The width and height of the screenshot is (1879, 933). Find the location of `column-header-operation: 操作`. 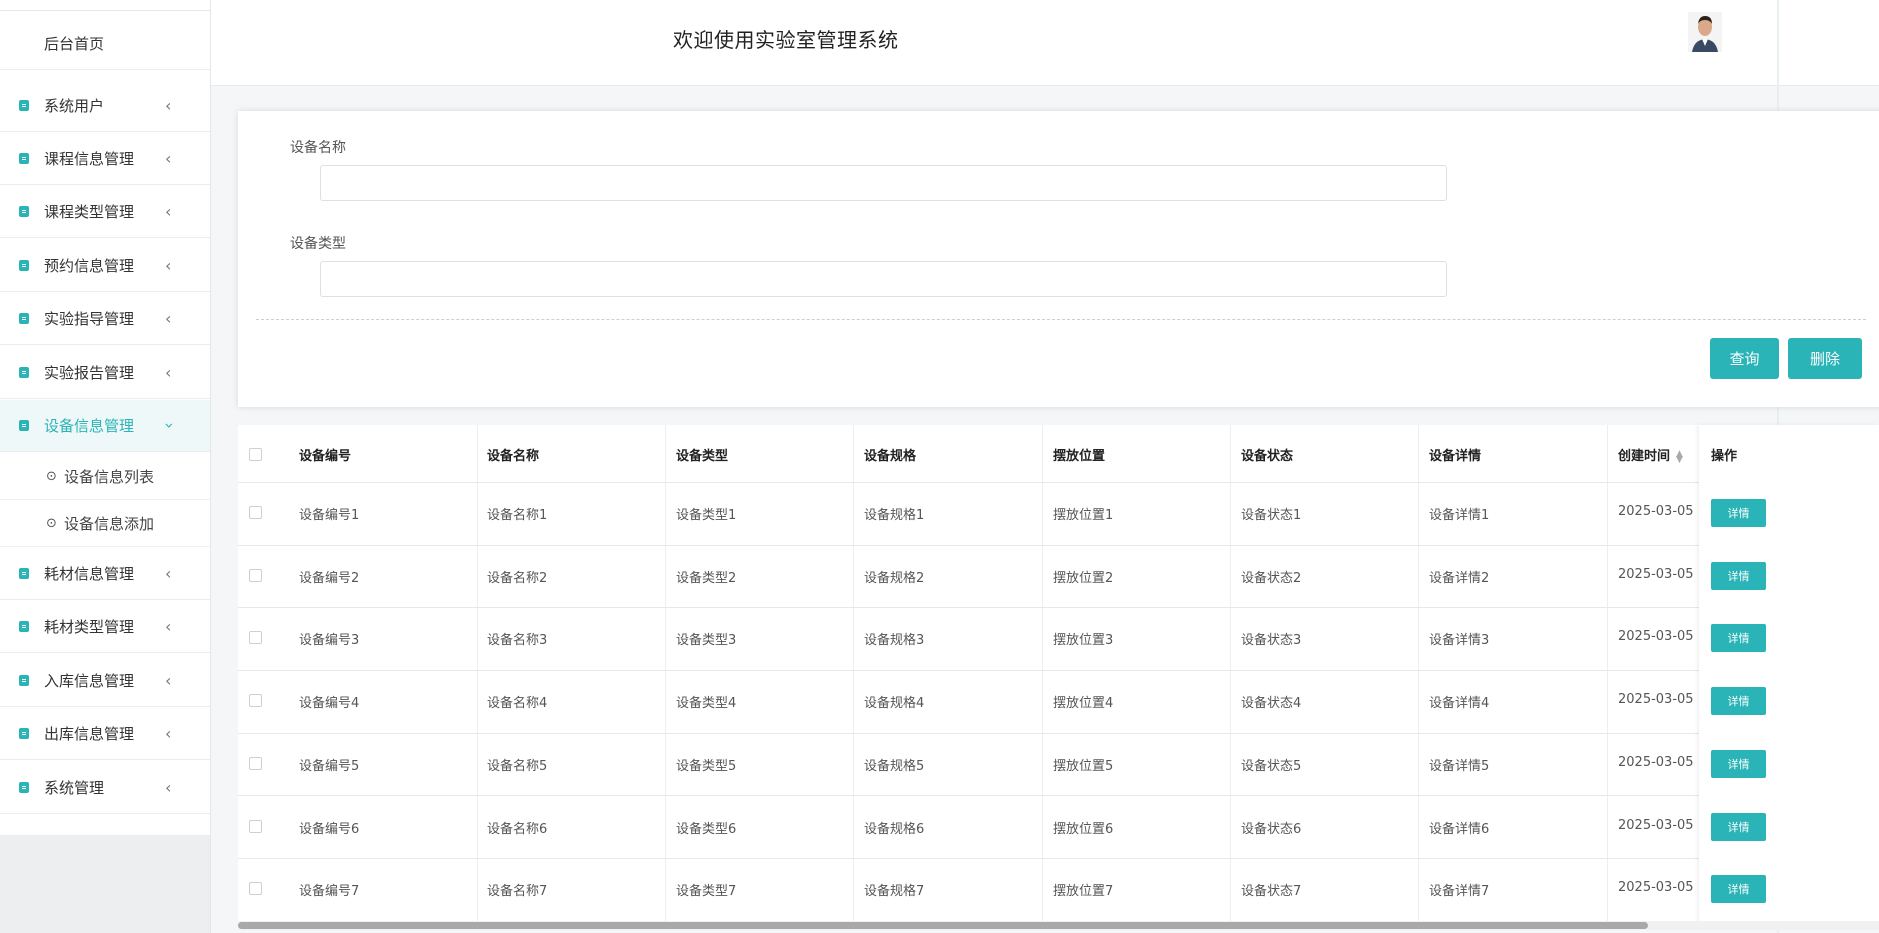

column-header-operation: 操作 is located at coordinates (1724, 456).